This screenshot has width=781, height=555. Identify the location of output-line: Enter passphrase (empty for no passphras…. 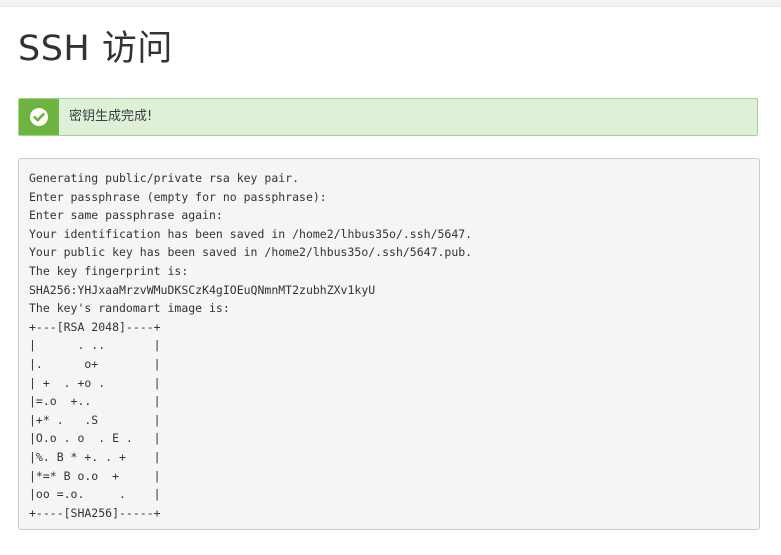
(178, 196).